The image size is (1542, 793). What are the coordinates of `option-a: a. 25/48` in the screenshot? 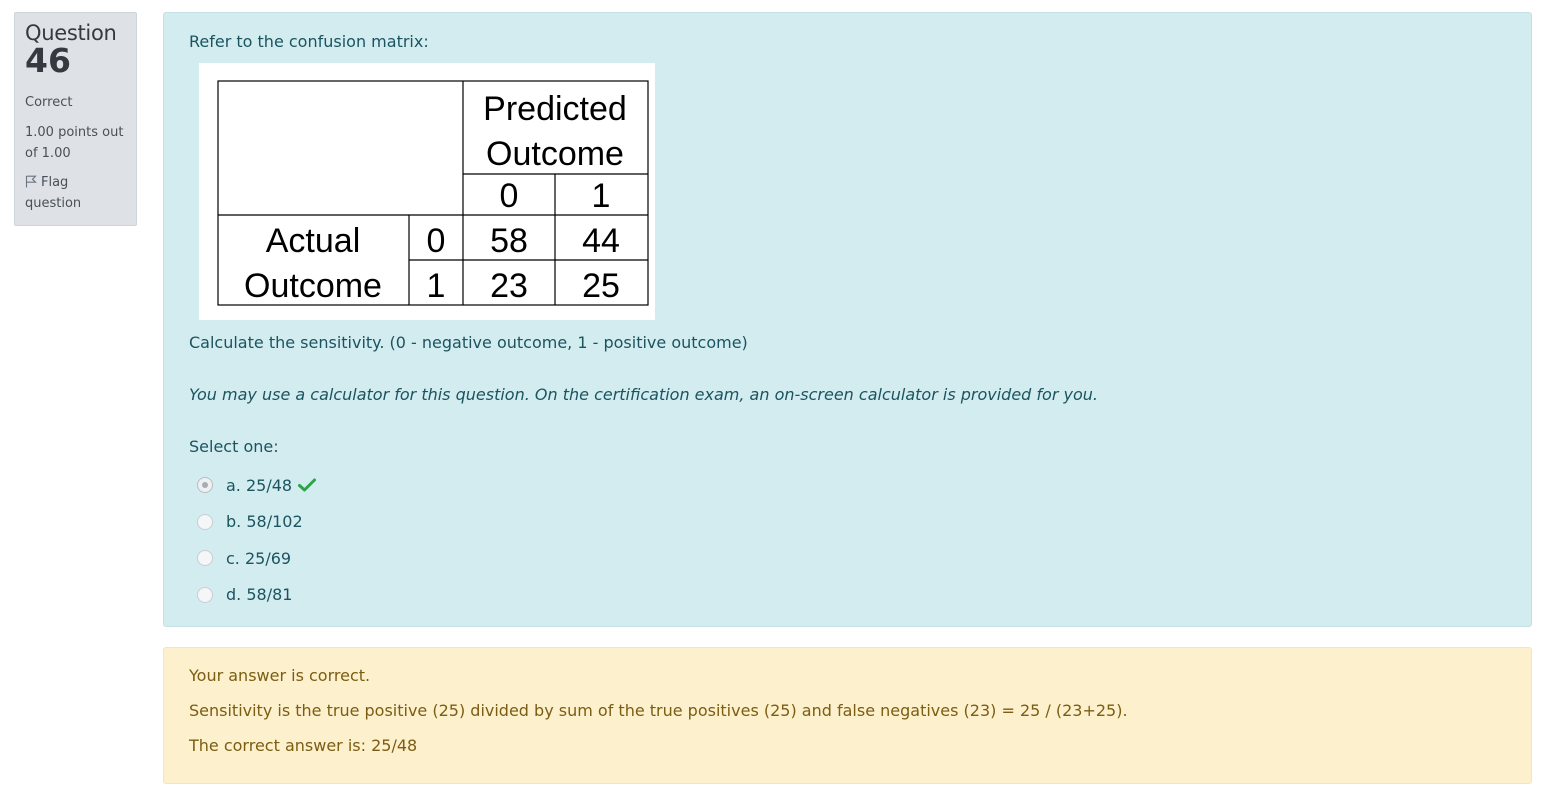 It's located at (257, 485).